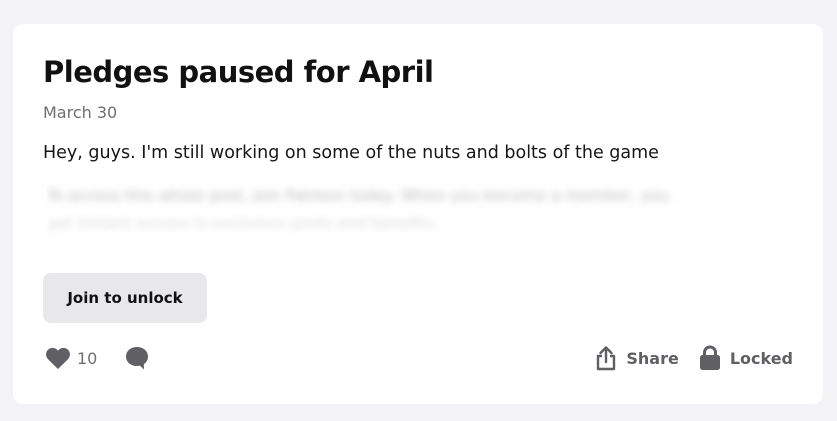  I want to click on comment-button, so click(137, 358).